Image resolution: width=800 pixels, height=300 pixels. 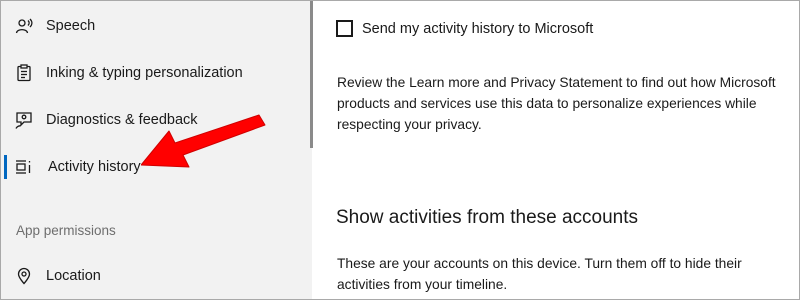 I want to click on section-header-app-permissions: App permissions, so click(x=66, y=230).